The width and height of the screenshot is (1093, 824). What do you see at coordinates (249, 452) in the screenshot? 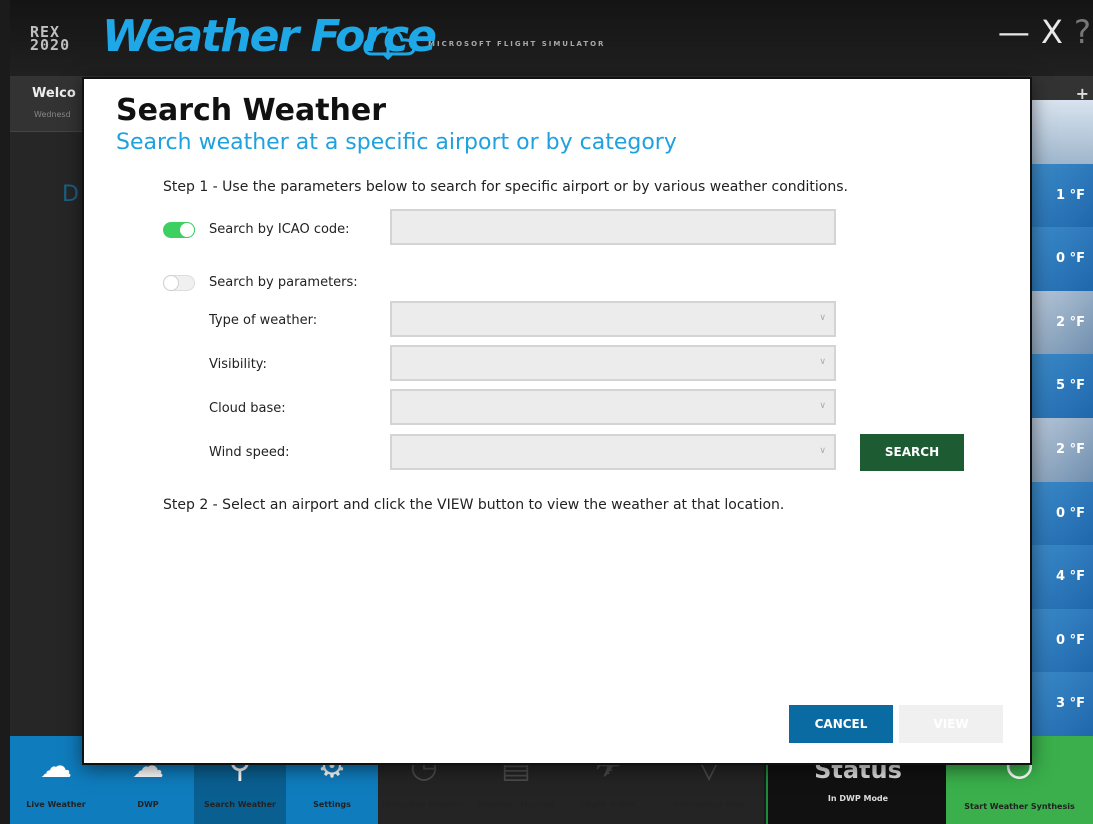
I see `wind-speed-label: Wind speed:` at bounding box center [249, 452].